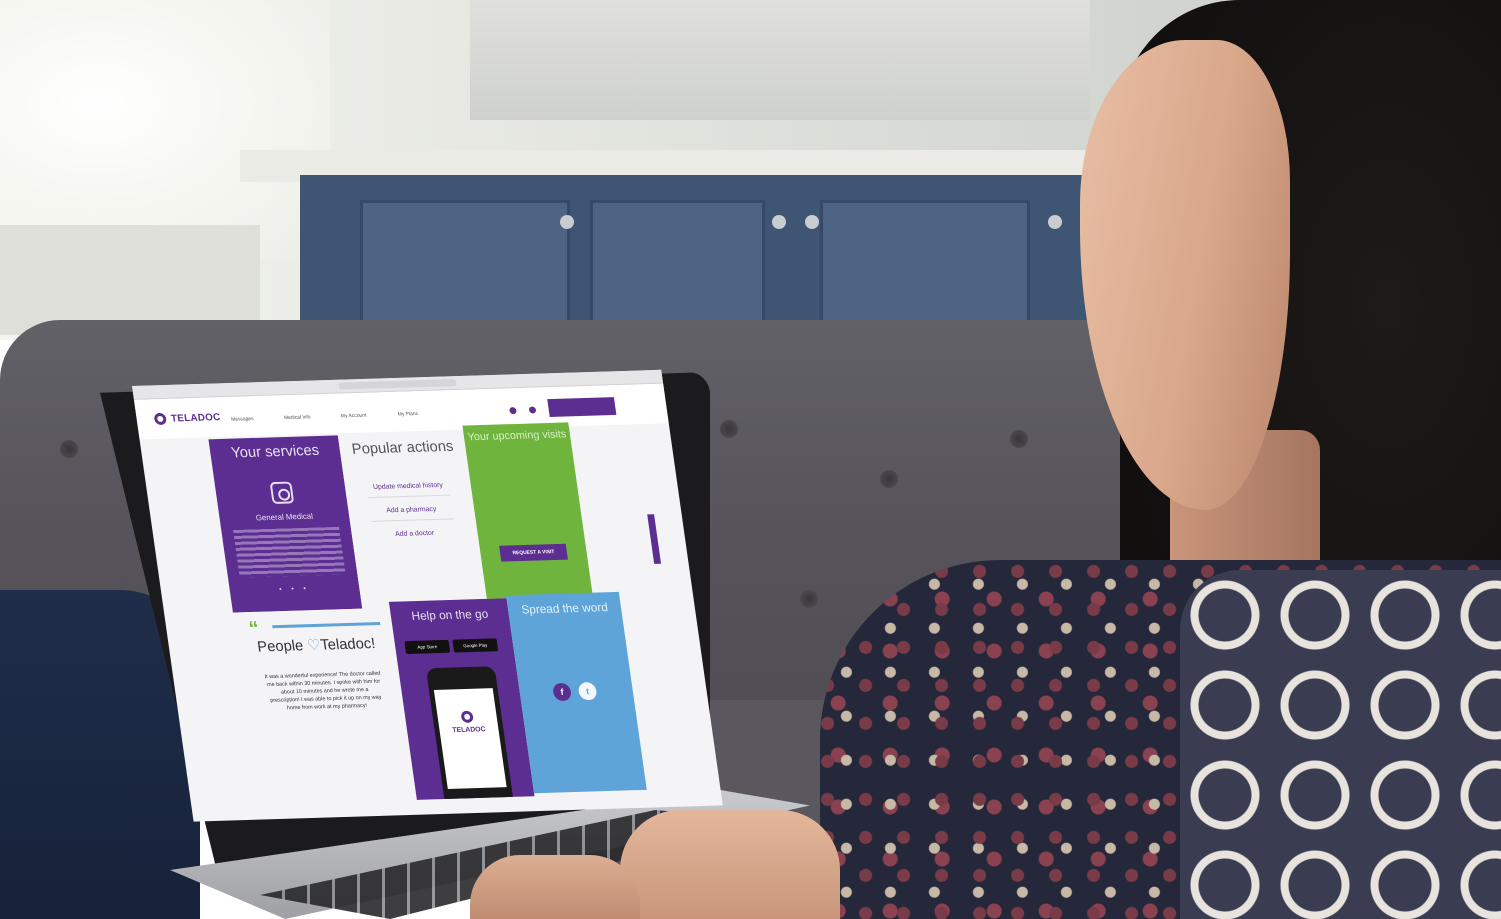 Image resolution: width=1501 pixels, height=919 pixels. What do you see at coordinates (130, 280) in the screenshot?
I see `shelf` at bounding box center [130, 280].